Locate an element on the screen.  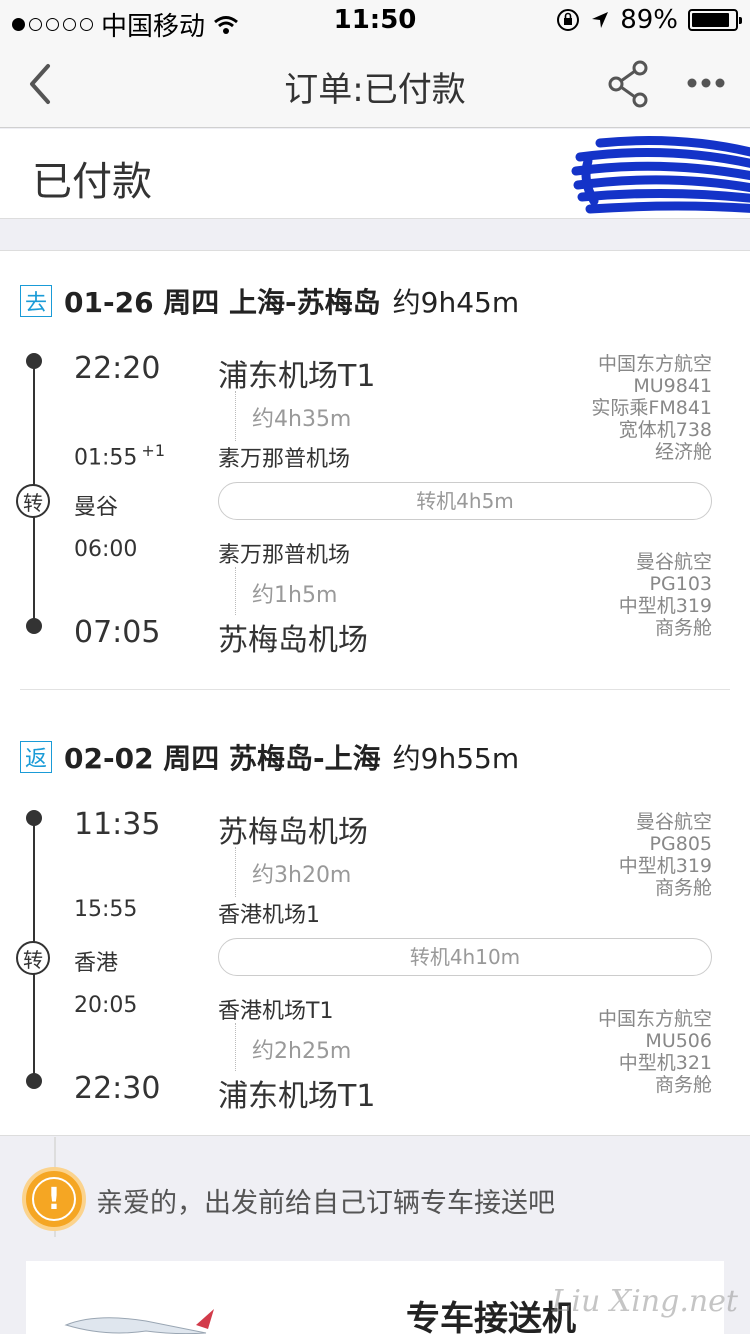
arrival-time: 15:55 is located at coordinates (106, 909).